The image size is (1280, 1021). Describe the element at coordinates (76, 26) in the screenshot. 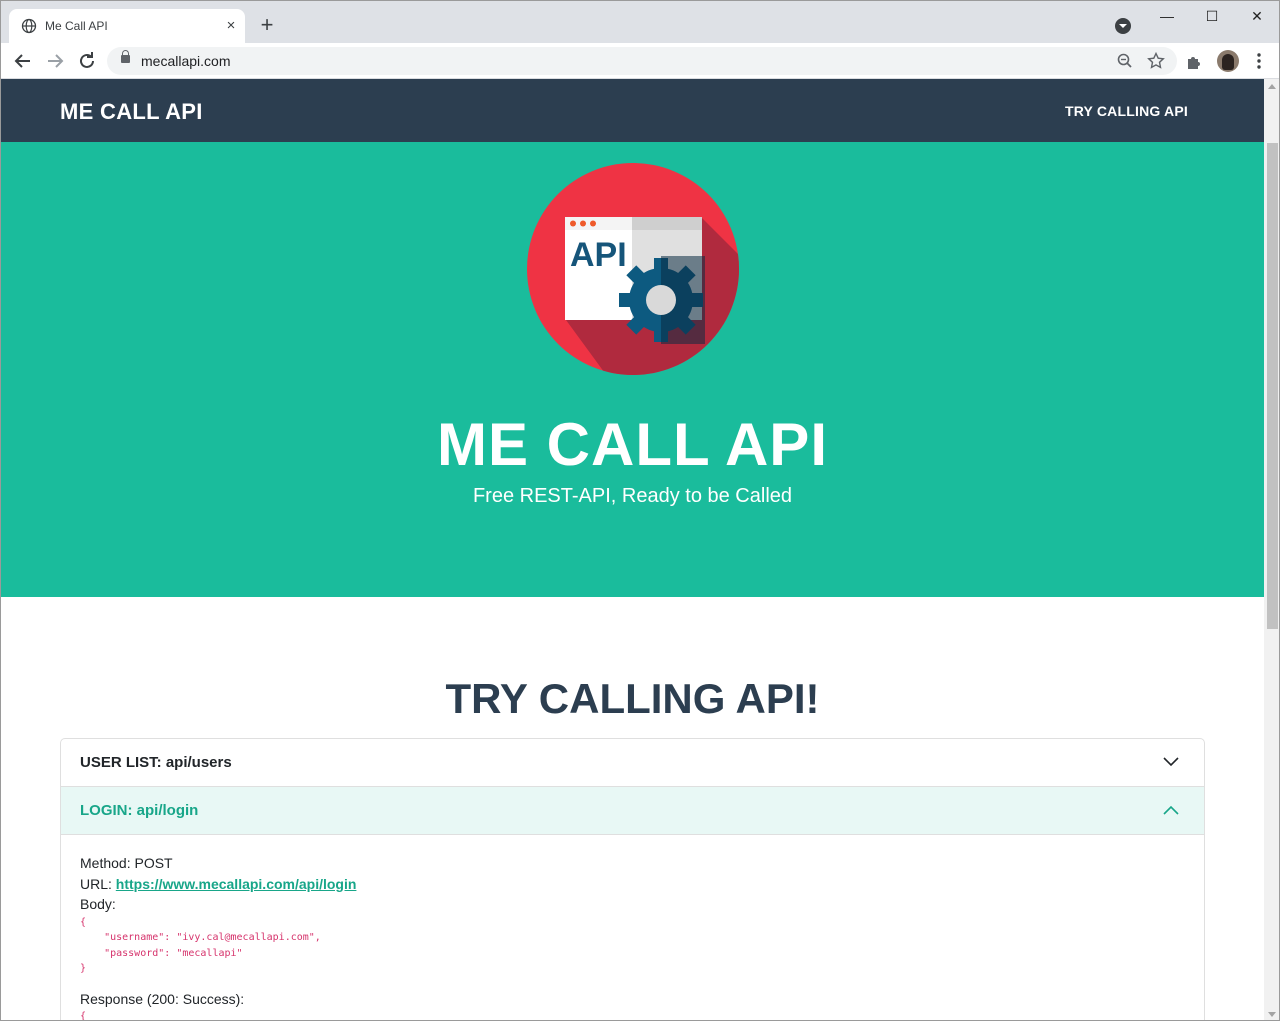

I see `tab-title: Me Call API` at that location.